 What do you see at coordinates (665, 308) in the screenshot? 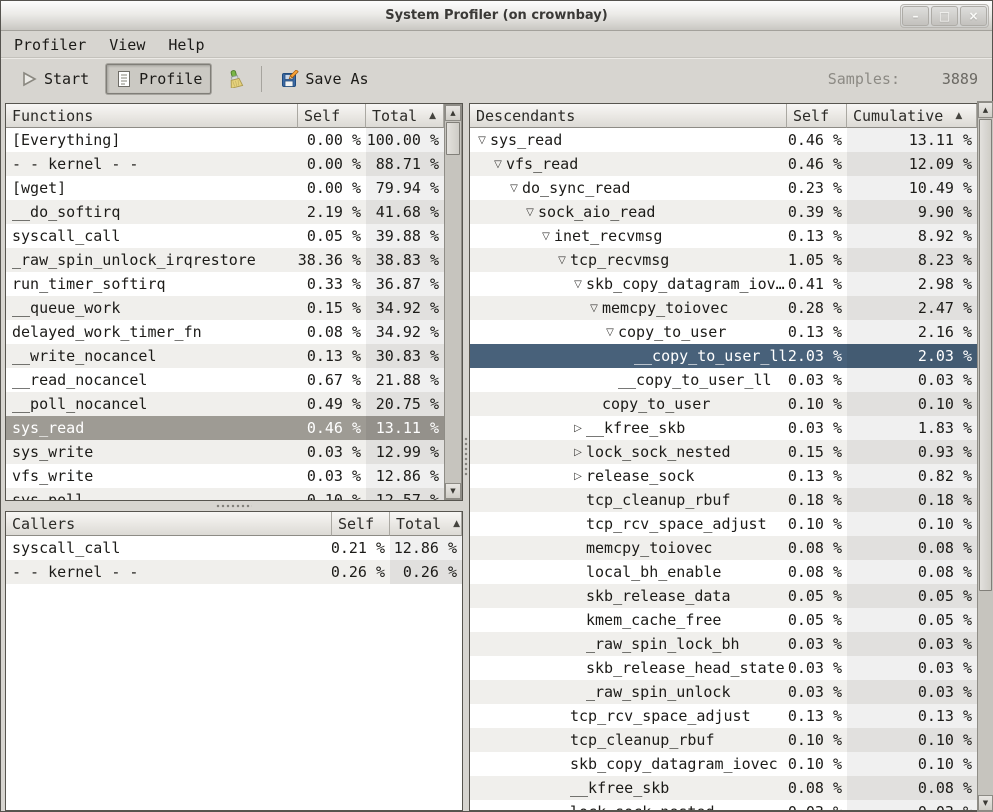
I see `descendant-name: memcpy_toiovec` at bounding box center [665, 308].